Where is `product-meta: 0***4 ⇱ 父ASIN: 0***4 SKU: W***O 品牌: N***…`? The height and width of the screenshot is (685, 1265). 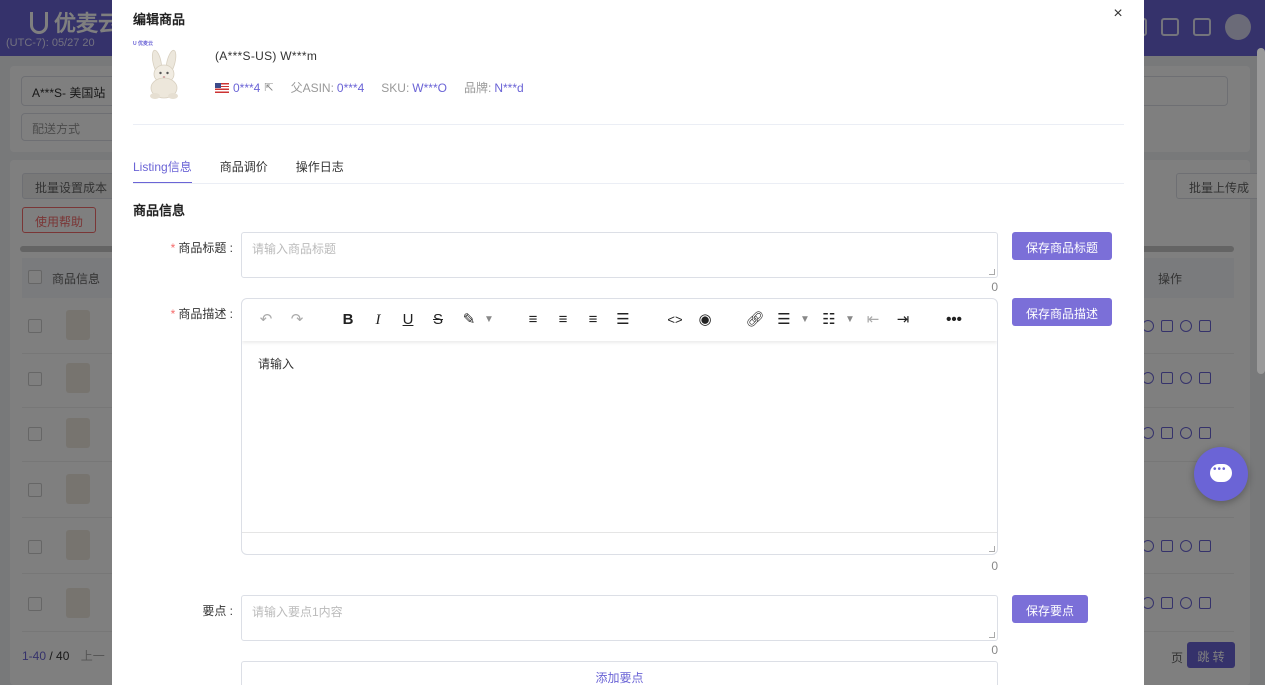 product-meta: 0***4 ⇱ 父ASIN: 0***4 SKU: W***O 品牌: N***… is located at coordinates (369, 87).